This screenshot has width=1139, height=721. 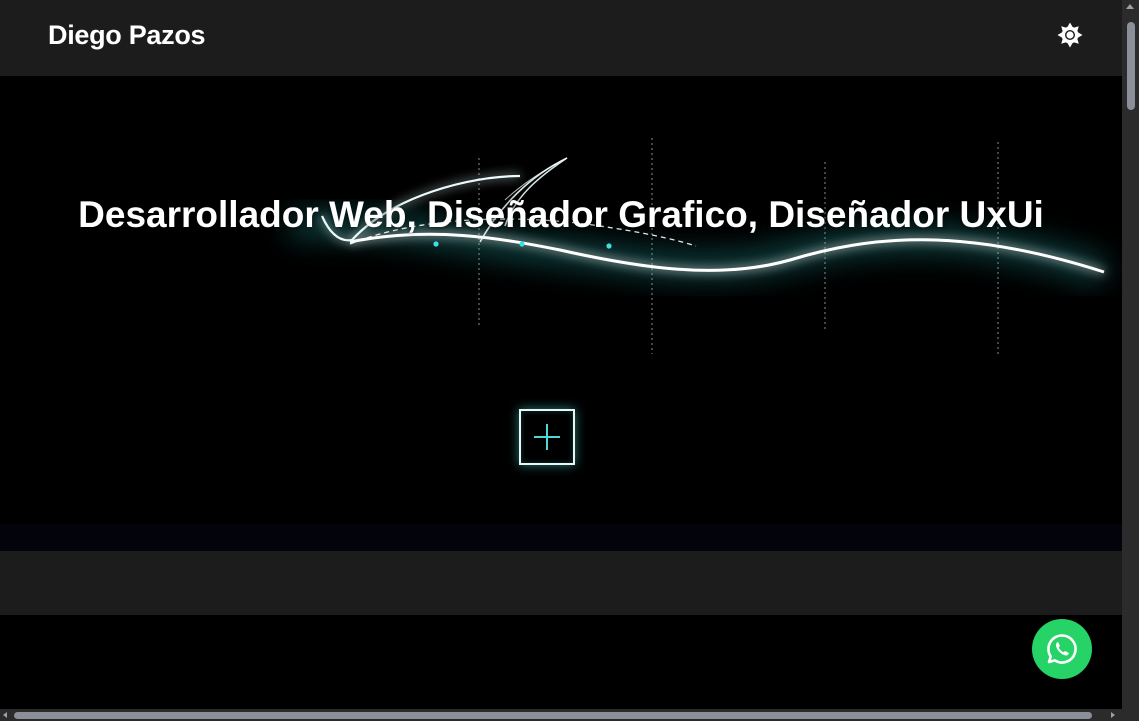 I want to click on horizontal-scroll-thumb, so click(x=553, y=715).